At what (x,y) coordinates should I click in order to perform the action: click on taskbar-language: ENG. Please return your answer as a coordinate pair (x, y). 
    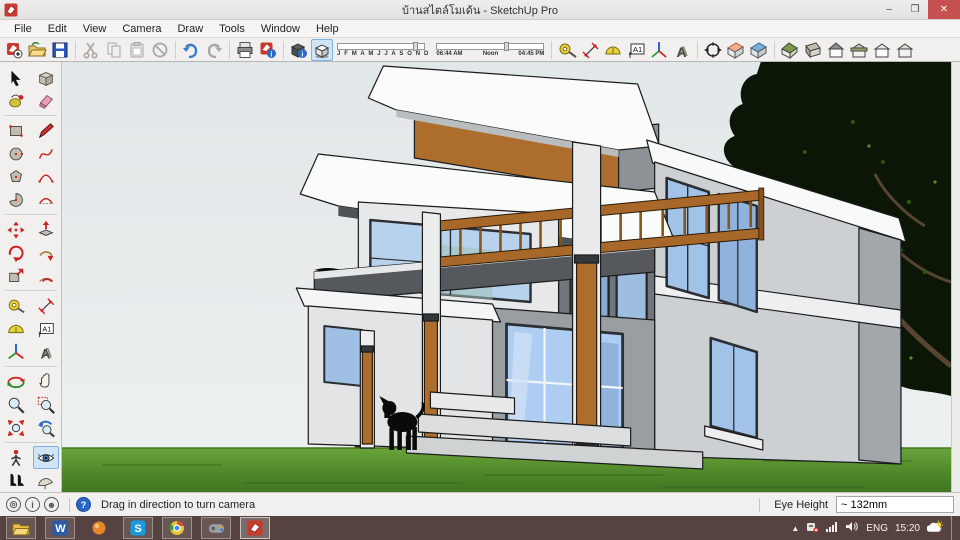
    Looking at the image, I should click on (877, 528).